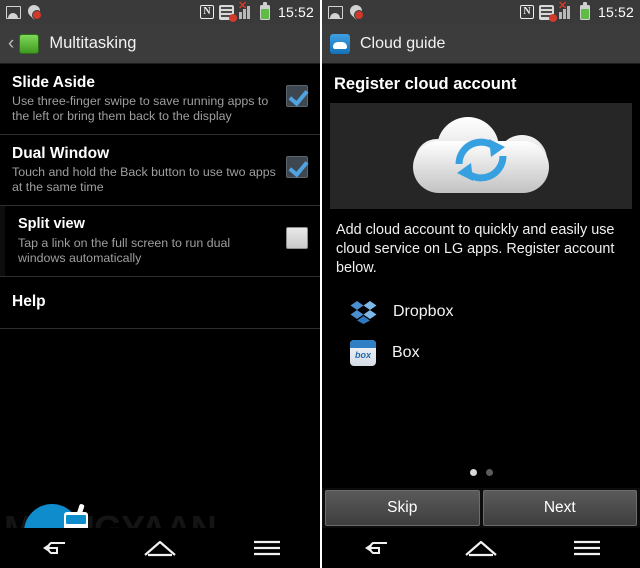 The width and height of the screenshot is (640, 568). Describe the element at coordinates (406, 352) in the screenshot. I see `service-label: Box` at that location.